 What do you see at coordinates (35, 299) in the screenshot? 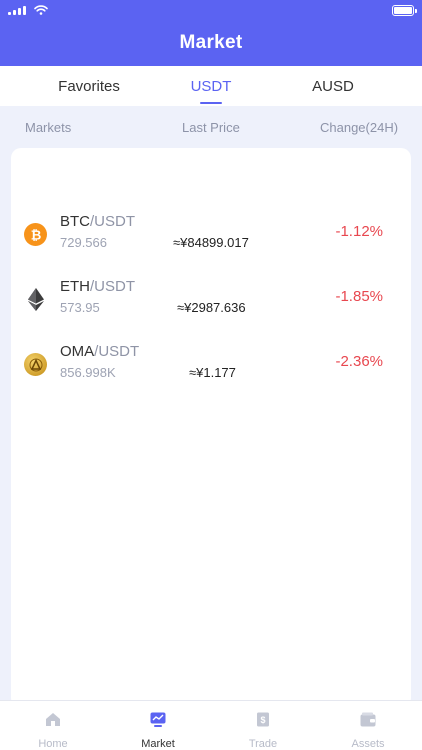
I see `ethereum-icon` at bounding box center [35, 299].